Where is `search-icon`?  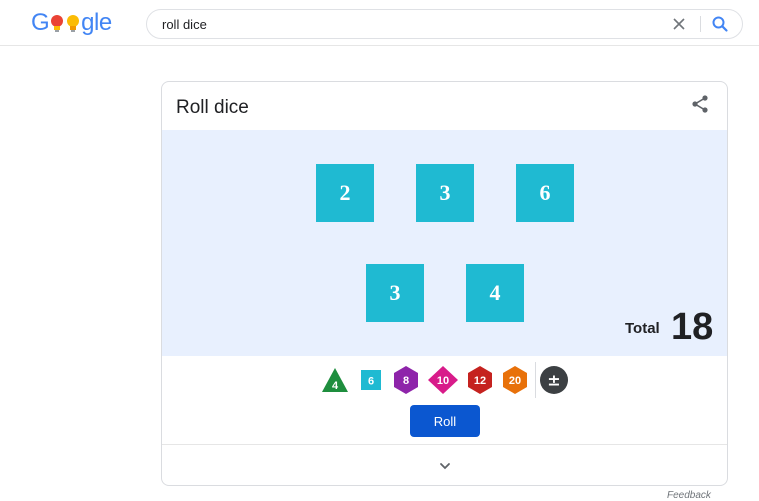
search-icon is located at coordinates (720, 24).